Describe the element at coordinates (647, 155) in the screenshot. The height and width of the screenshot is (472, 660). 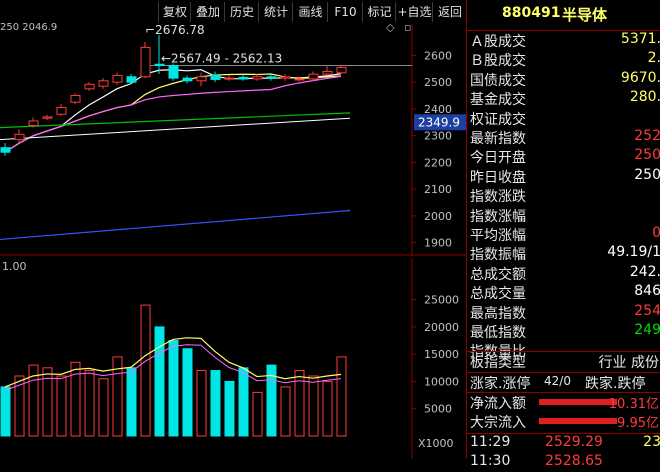
I see `stat-value: 250` at that location.